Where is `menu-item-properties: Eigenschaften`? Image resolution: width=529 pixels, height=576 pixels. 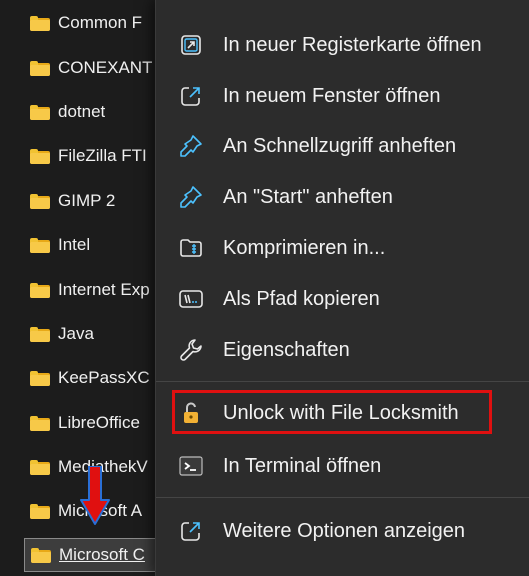 menu-item-properties: Eigenschaften is located at coordinates (342, 350).